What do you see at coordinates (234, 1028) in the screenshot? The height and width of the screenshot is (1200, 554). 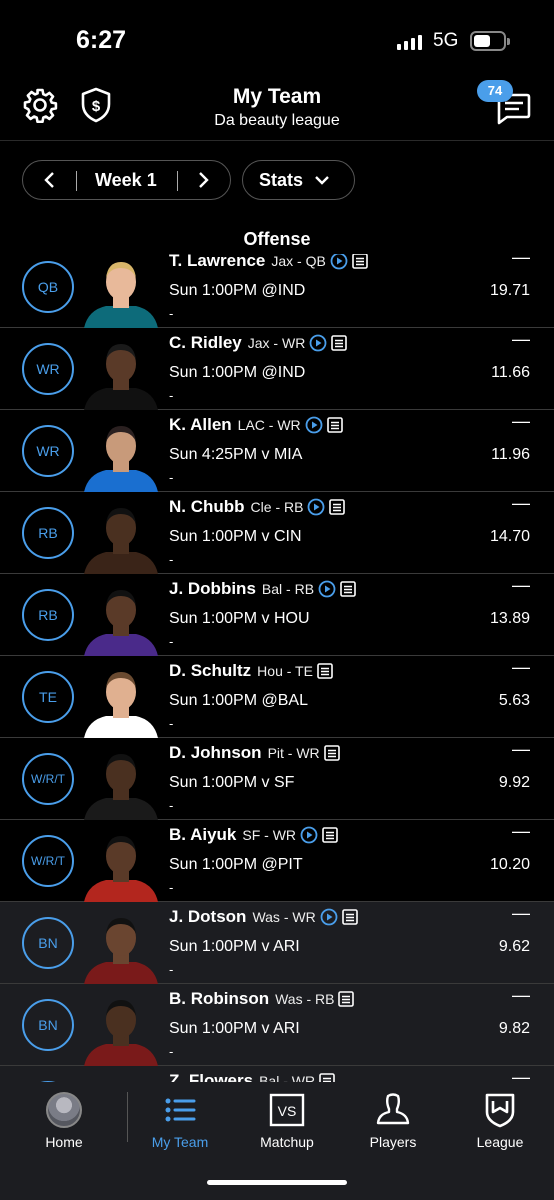 I see `game-info: Sun 1:00PM v ARI` at bounding box center [234, 1028].